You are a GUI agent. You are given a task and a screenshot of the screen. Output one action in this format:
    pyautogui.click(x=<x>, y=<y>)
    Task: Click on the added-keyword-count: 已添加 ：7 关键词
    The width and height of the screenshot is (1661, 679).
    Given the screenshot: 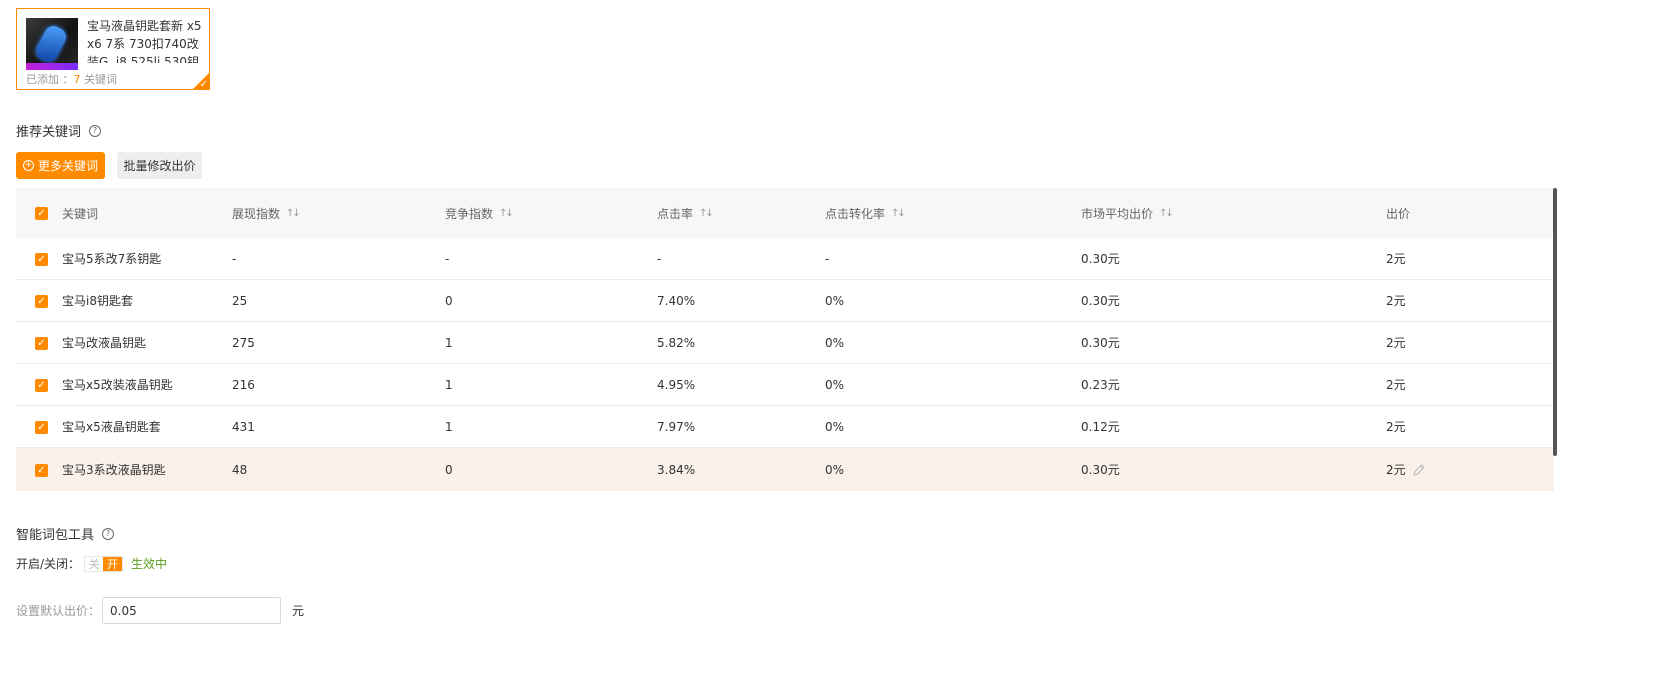 What is the action you would take?
    pyautogui.click(x=71, y=79)
    